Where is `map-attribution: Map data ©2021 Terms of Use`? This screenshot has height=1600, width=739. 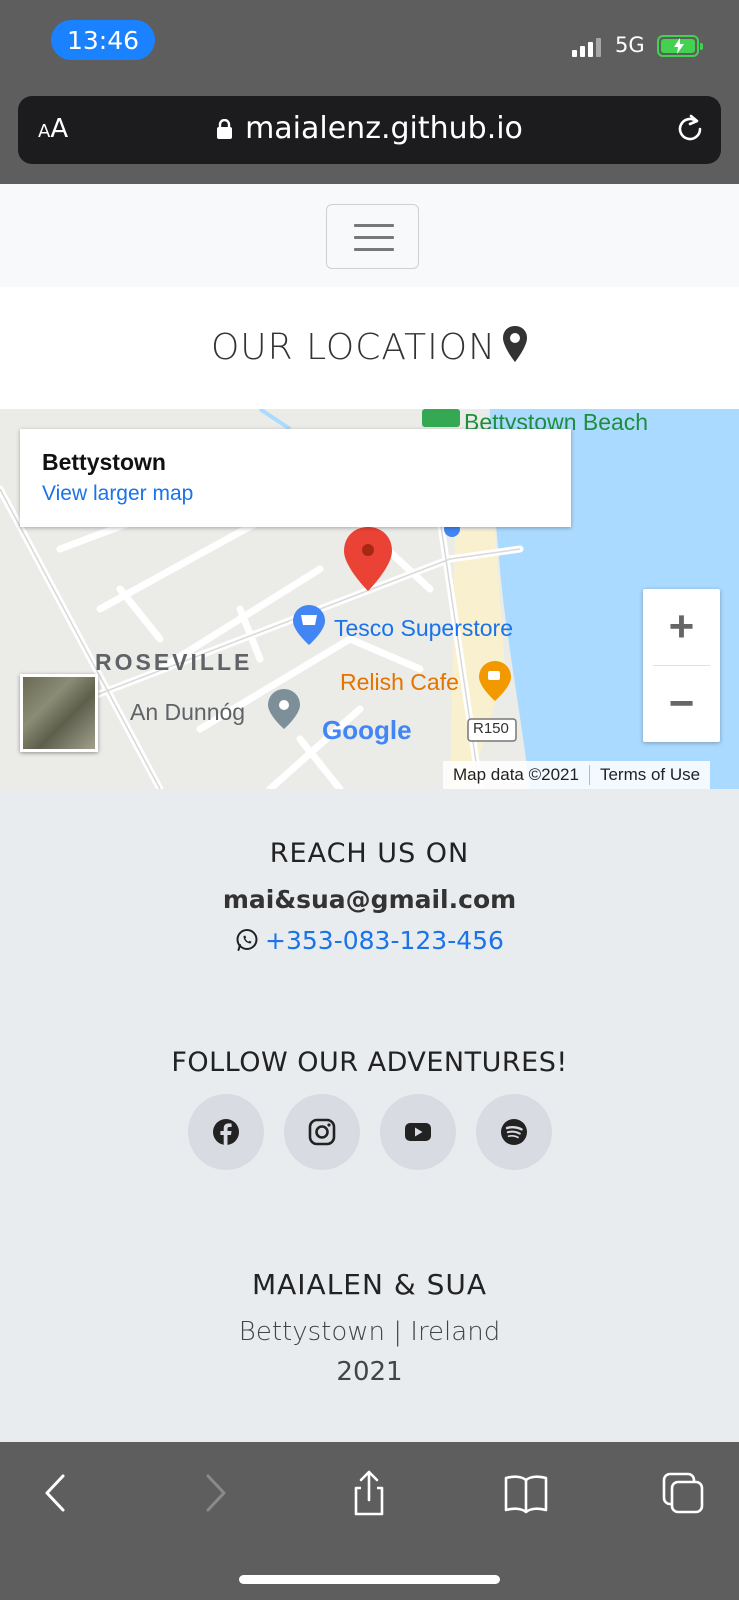 map-attribution: Map data ©2021 Terms of Use is located at coordinates (577, 775).